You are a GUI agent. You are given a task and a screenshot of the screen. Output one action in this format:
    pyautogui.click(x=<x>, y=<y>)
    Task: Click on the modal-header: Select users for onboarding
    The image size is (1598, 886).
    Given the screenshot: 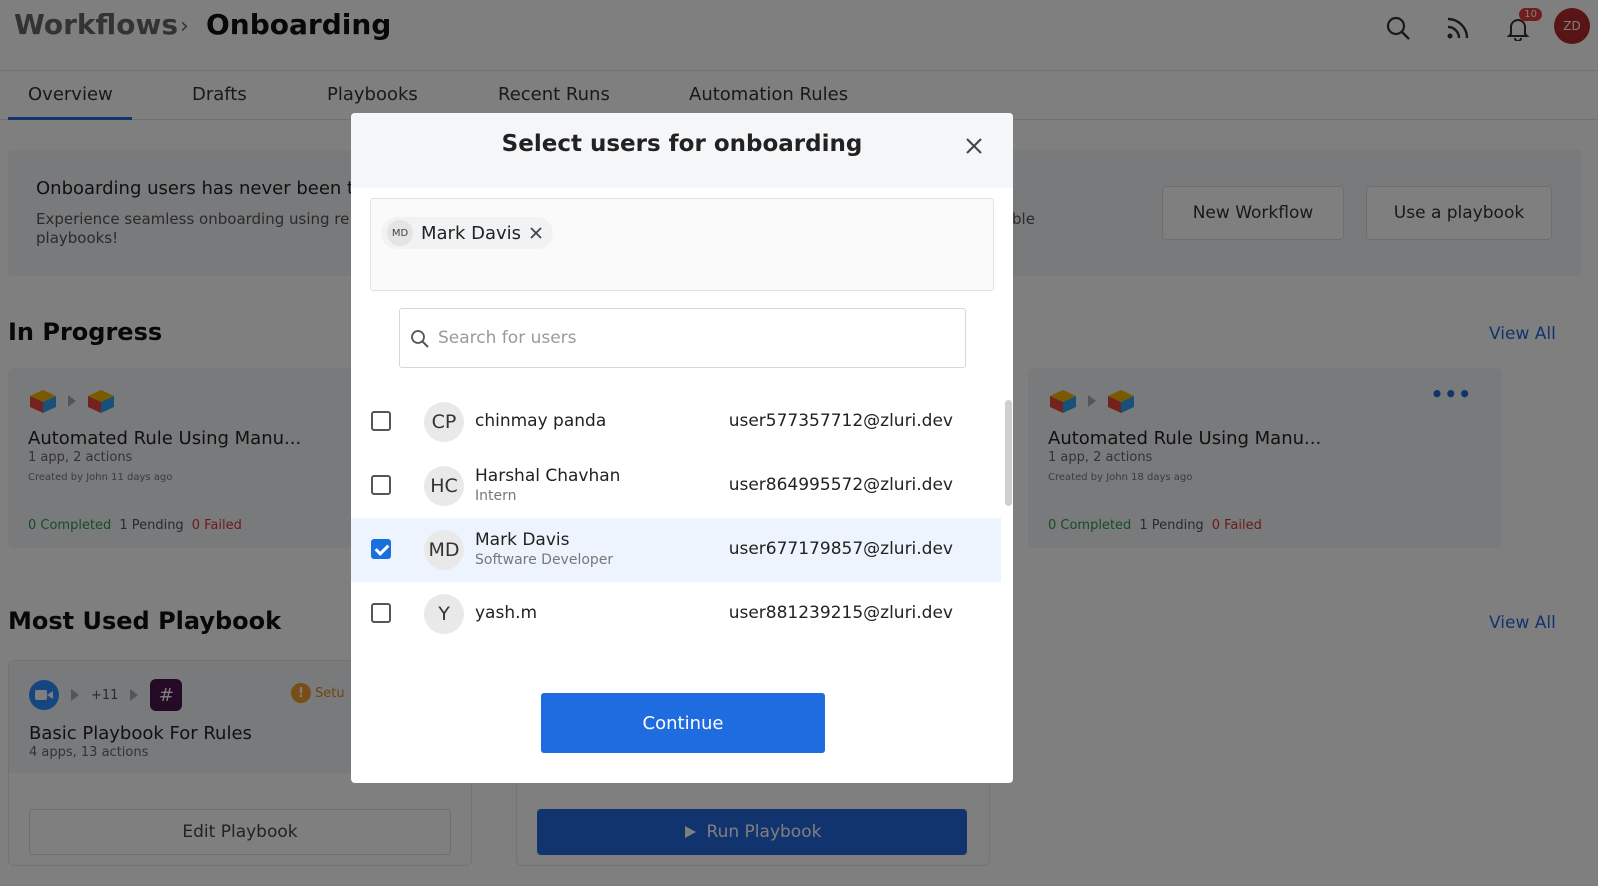 What is the action you would take?
    pyautogui.click(x=682, y=150)
    